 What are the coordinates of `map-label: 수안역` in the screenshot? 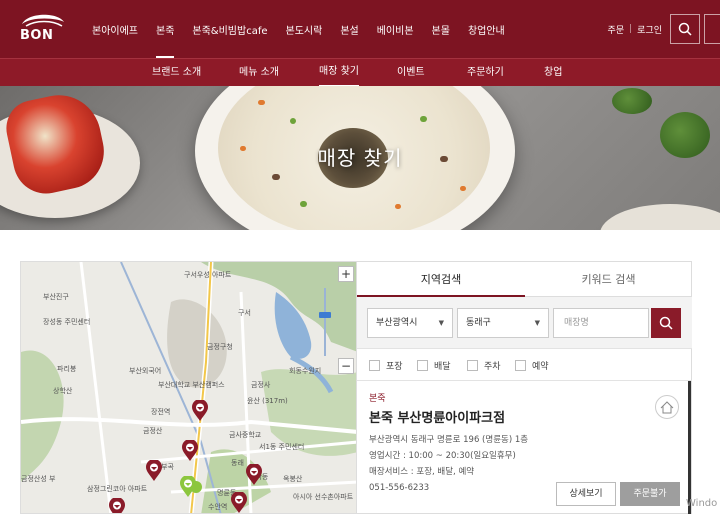 It's located at (218, 507).